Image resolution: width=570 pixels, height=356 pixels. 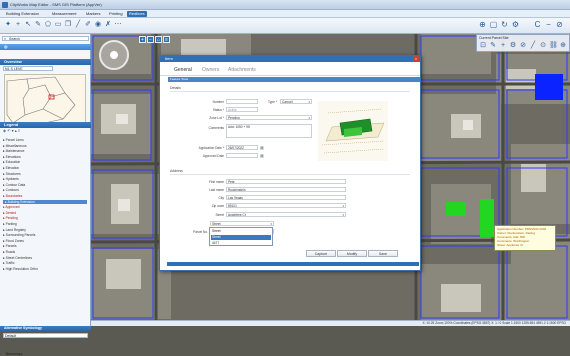 What do you see at coordinates (11, 131) in the screenshot?
I see `legend-toolbar: ◈ ↶ ▾ ▴ ≡` at bounding box center [11, 131].